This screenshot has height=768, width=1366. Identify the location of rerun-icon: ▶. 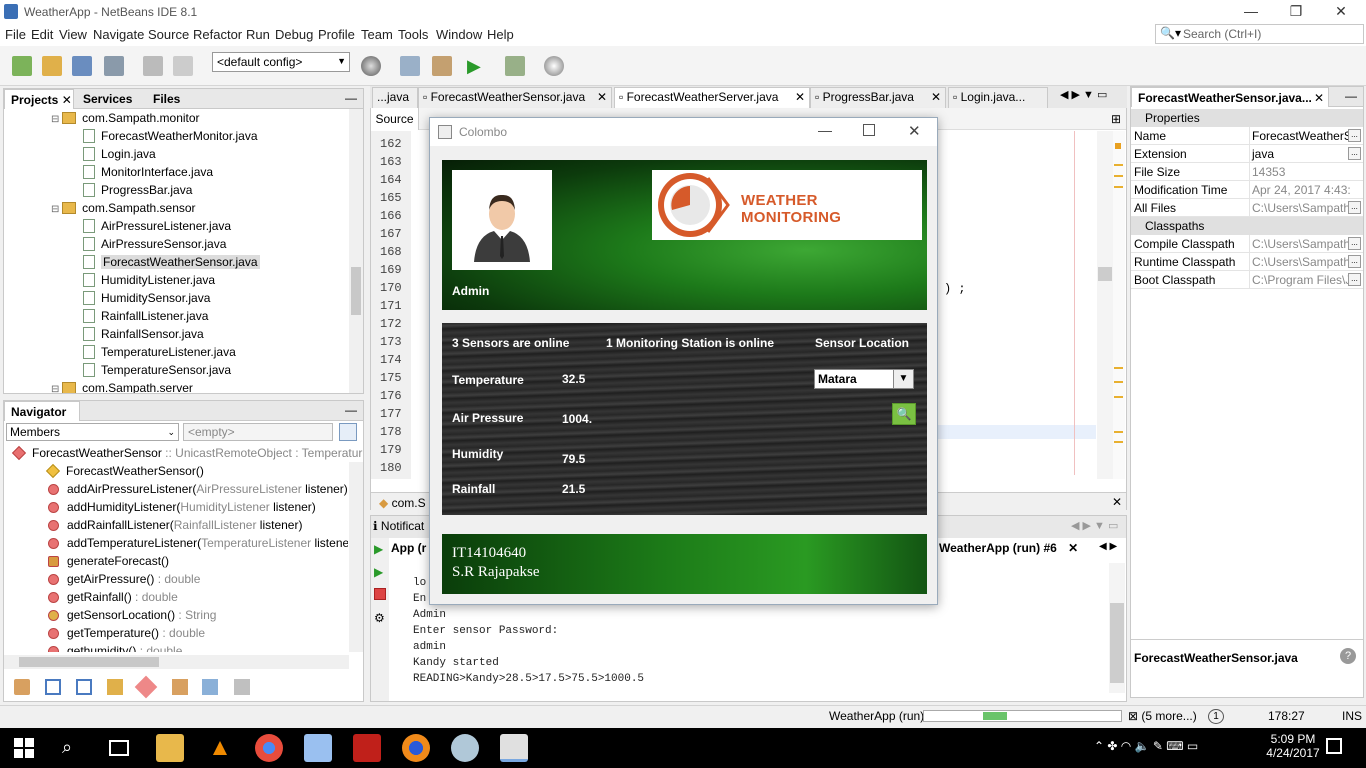
(378, 549).